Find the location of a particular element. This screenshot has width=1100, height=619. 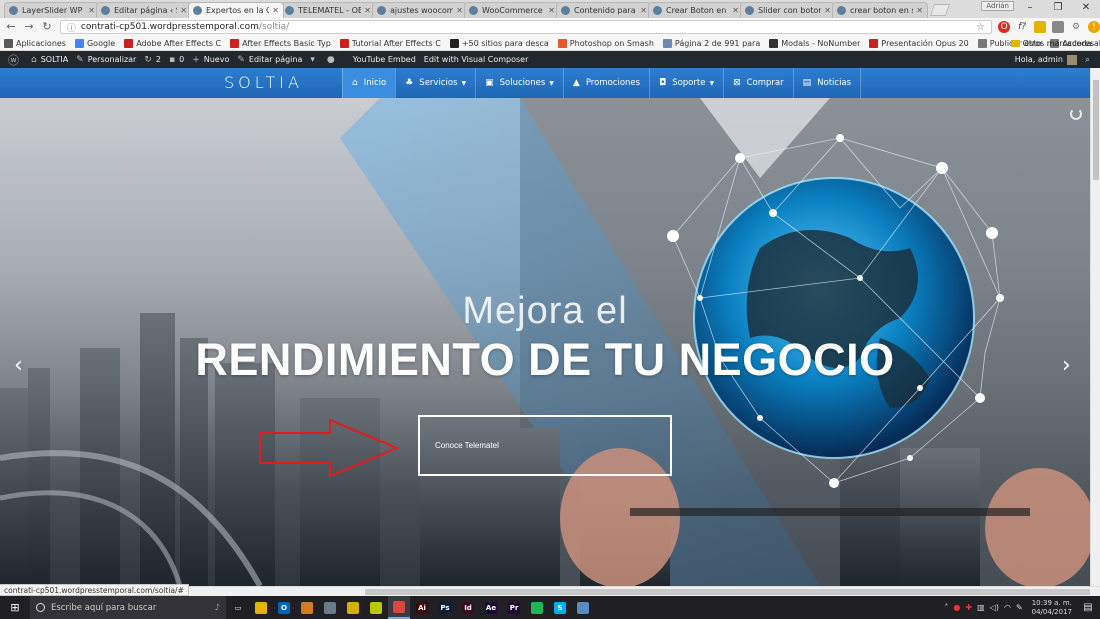

volume-icon: ◁) is located at coordinates (994, 607).